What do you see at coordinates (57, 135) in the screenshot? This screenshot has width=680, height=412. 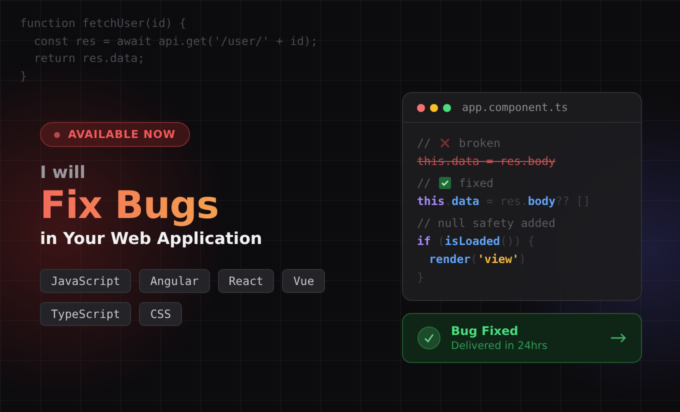 I see `status-dot-icon` at bounding box center [57, 135].